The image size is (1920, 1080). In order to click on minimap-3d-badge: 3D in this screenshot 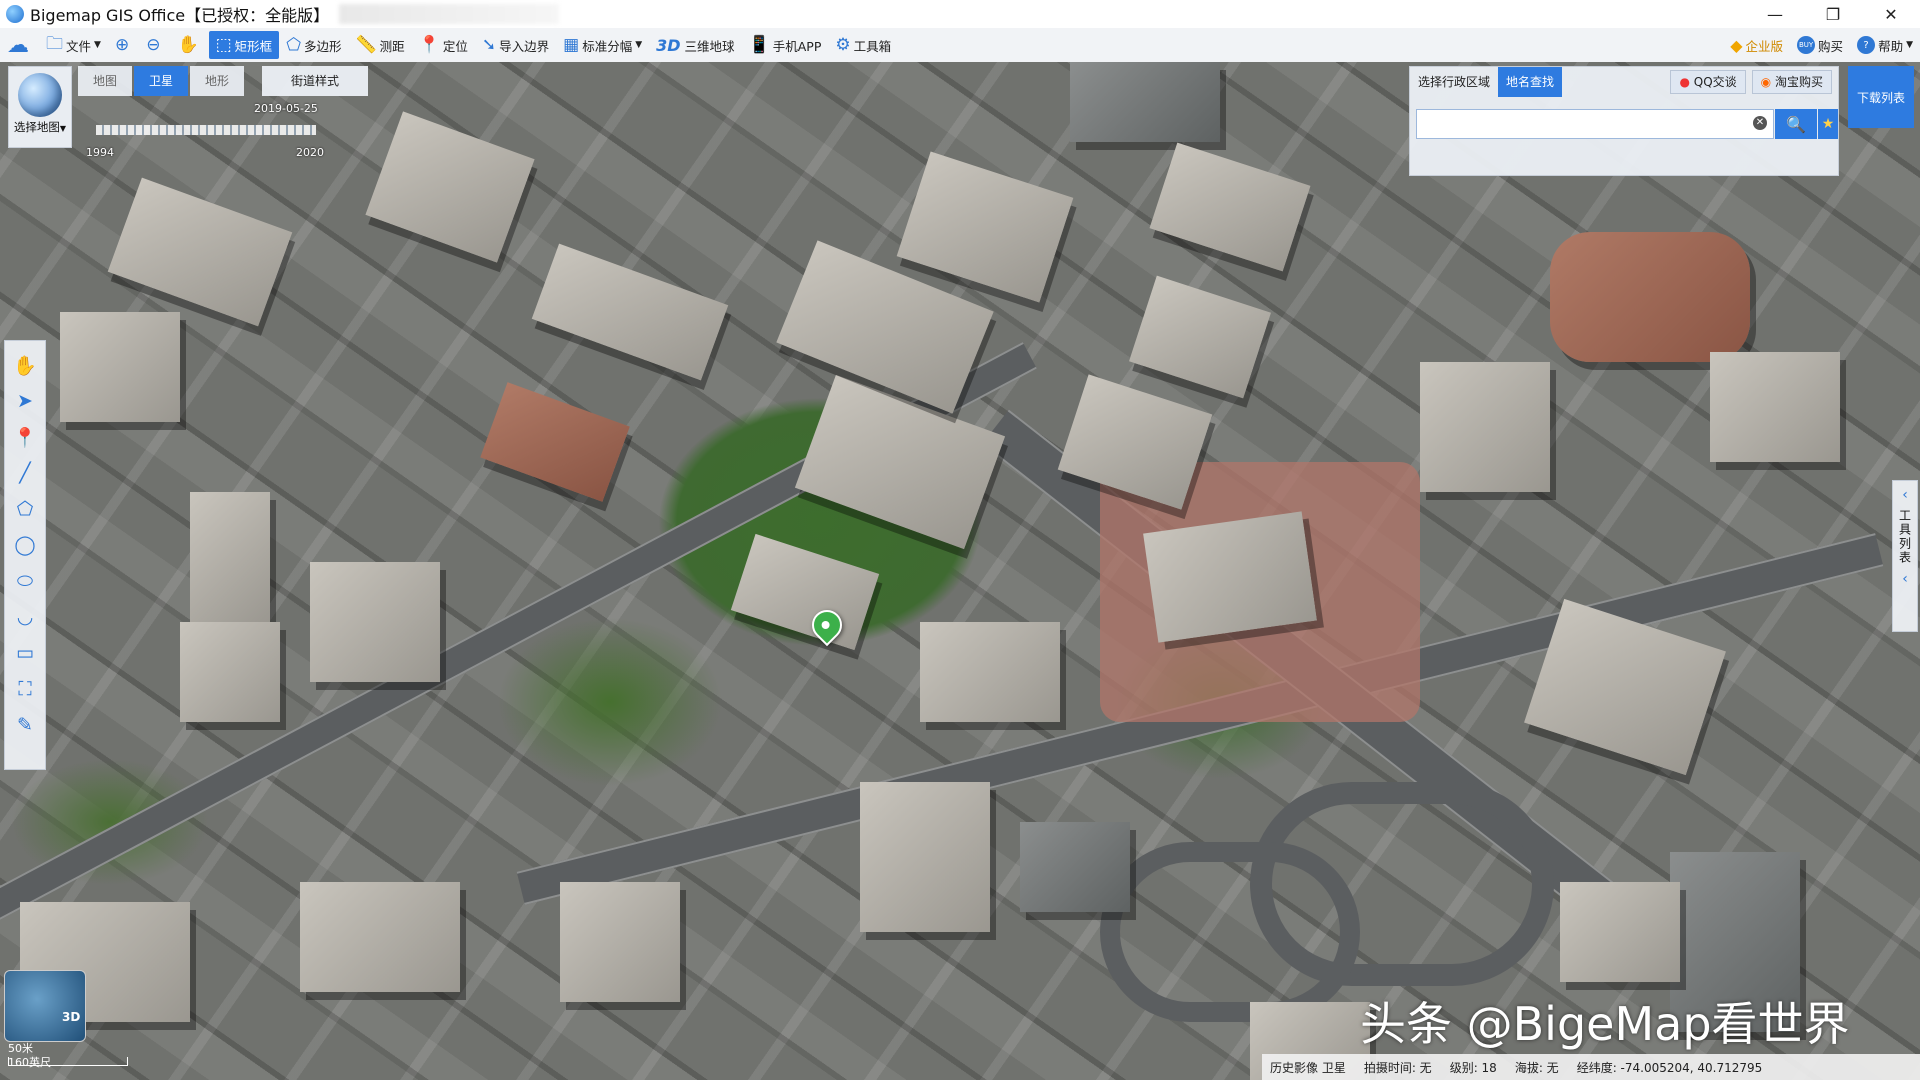, I will do `click(71, 1017)`.